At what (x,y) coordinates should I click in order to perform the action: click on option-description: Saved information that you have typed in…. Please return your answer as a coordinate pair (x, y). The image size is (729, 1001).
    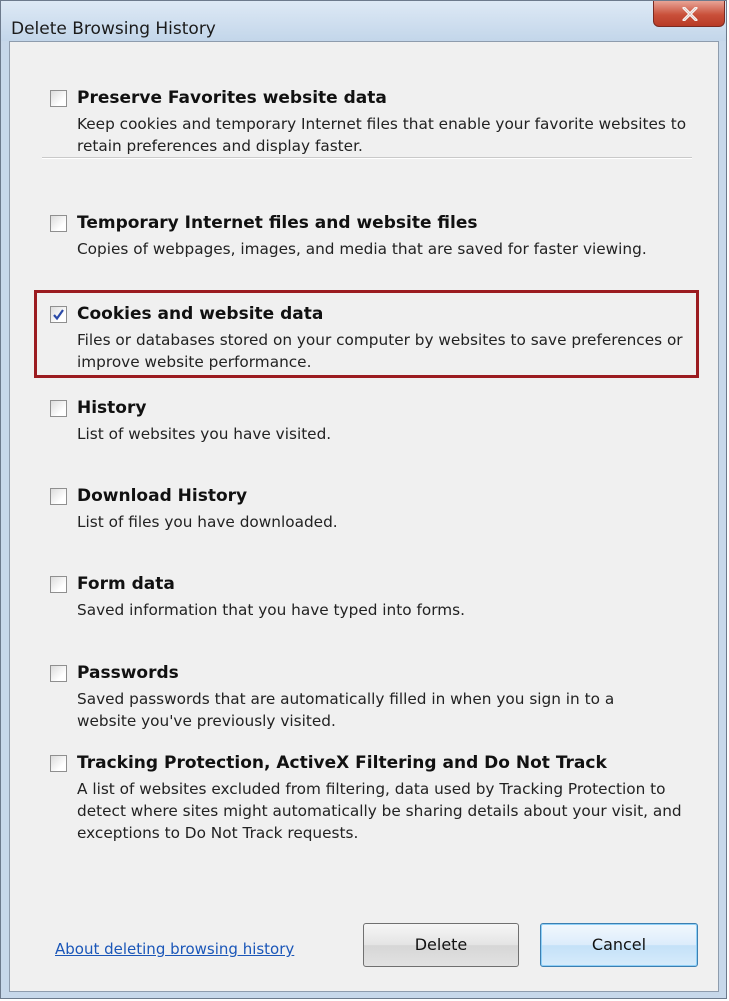
    Looking at the image, I should click on (271, 610).